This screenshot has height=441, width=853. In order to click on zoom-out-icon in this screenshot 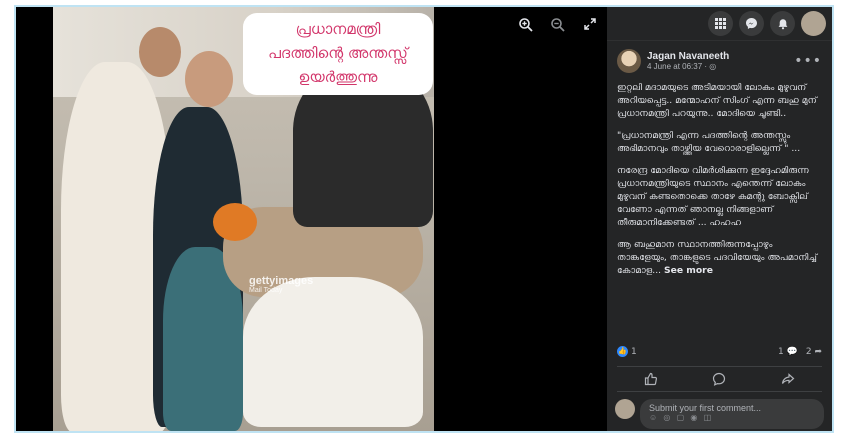, I will do `click(558, 26)`.